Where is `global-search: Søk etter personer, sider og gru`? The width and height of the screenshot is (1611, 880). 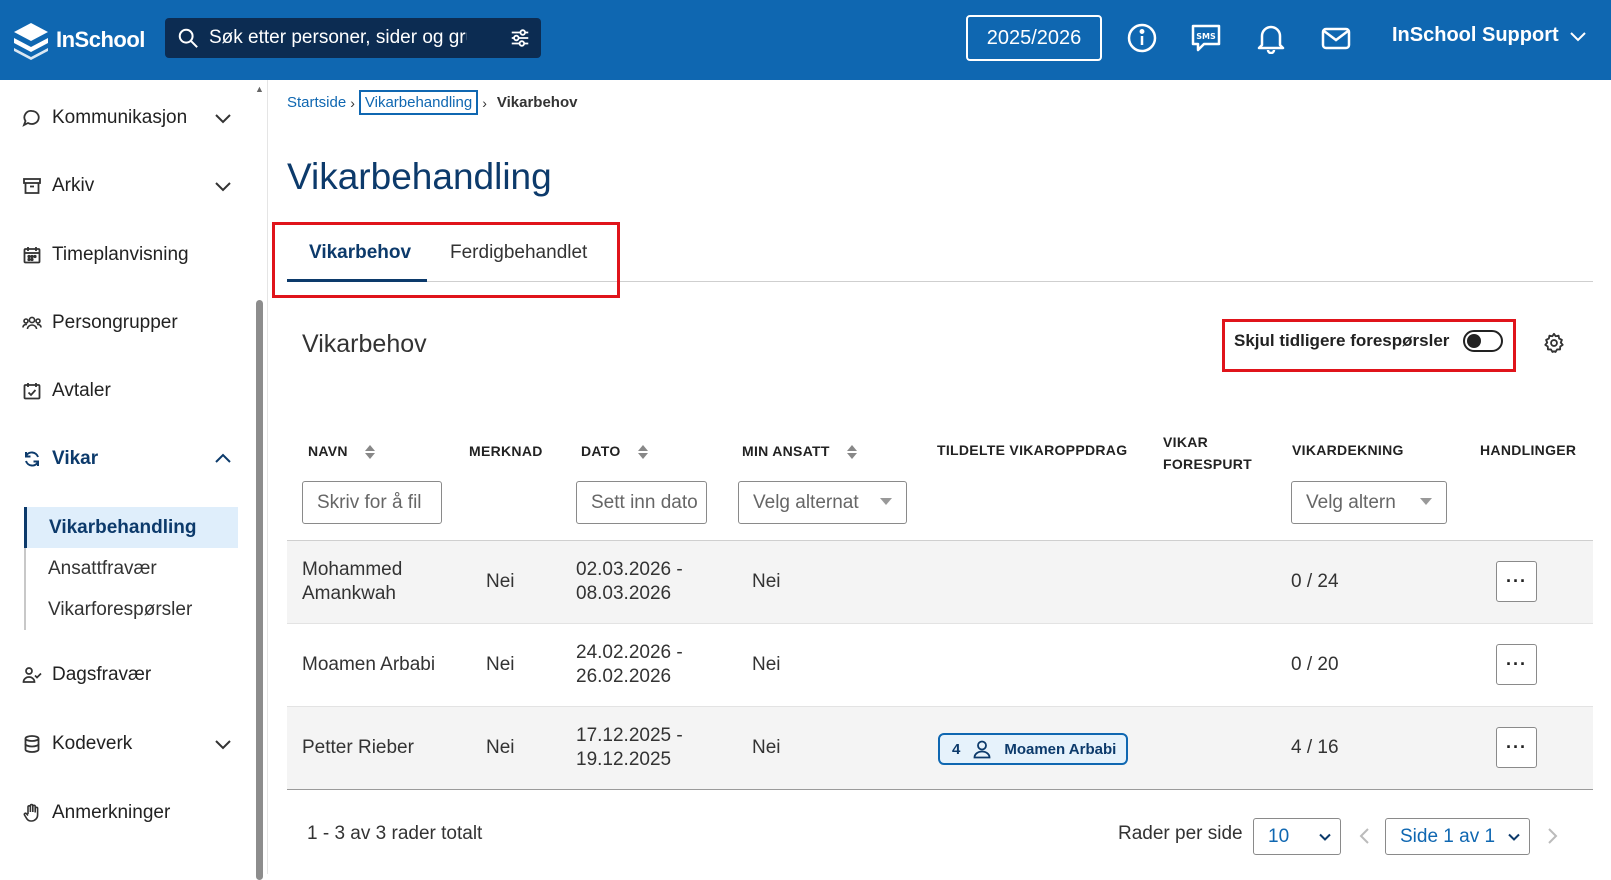 global-search: Søk etter personer, sider og gru is located at coordinates (353, 38).